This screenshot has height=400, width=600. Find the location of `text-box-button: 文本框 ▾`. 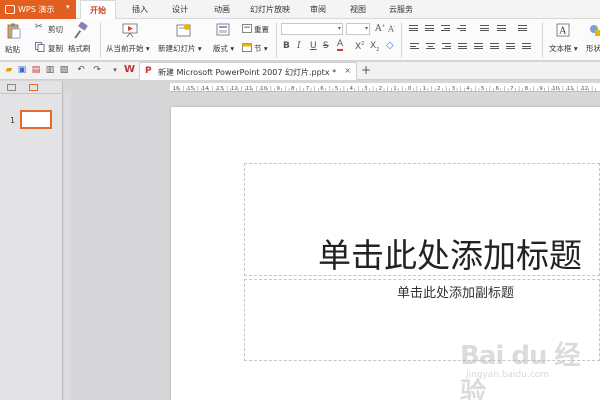

text-box-button: 文本框 ▾ is located at coordinates (563, 48).